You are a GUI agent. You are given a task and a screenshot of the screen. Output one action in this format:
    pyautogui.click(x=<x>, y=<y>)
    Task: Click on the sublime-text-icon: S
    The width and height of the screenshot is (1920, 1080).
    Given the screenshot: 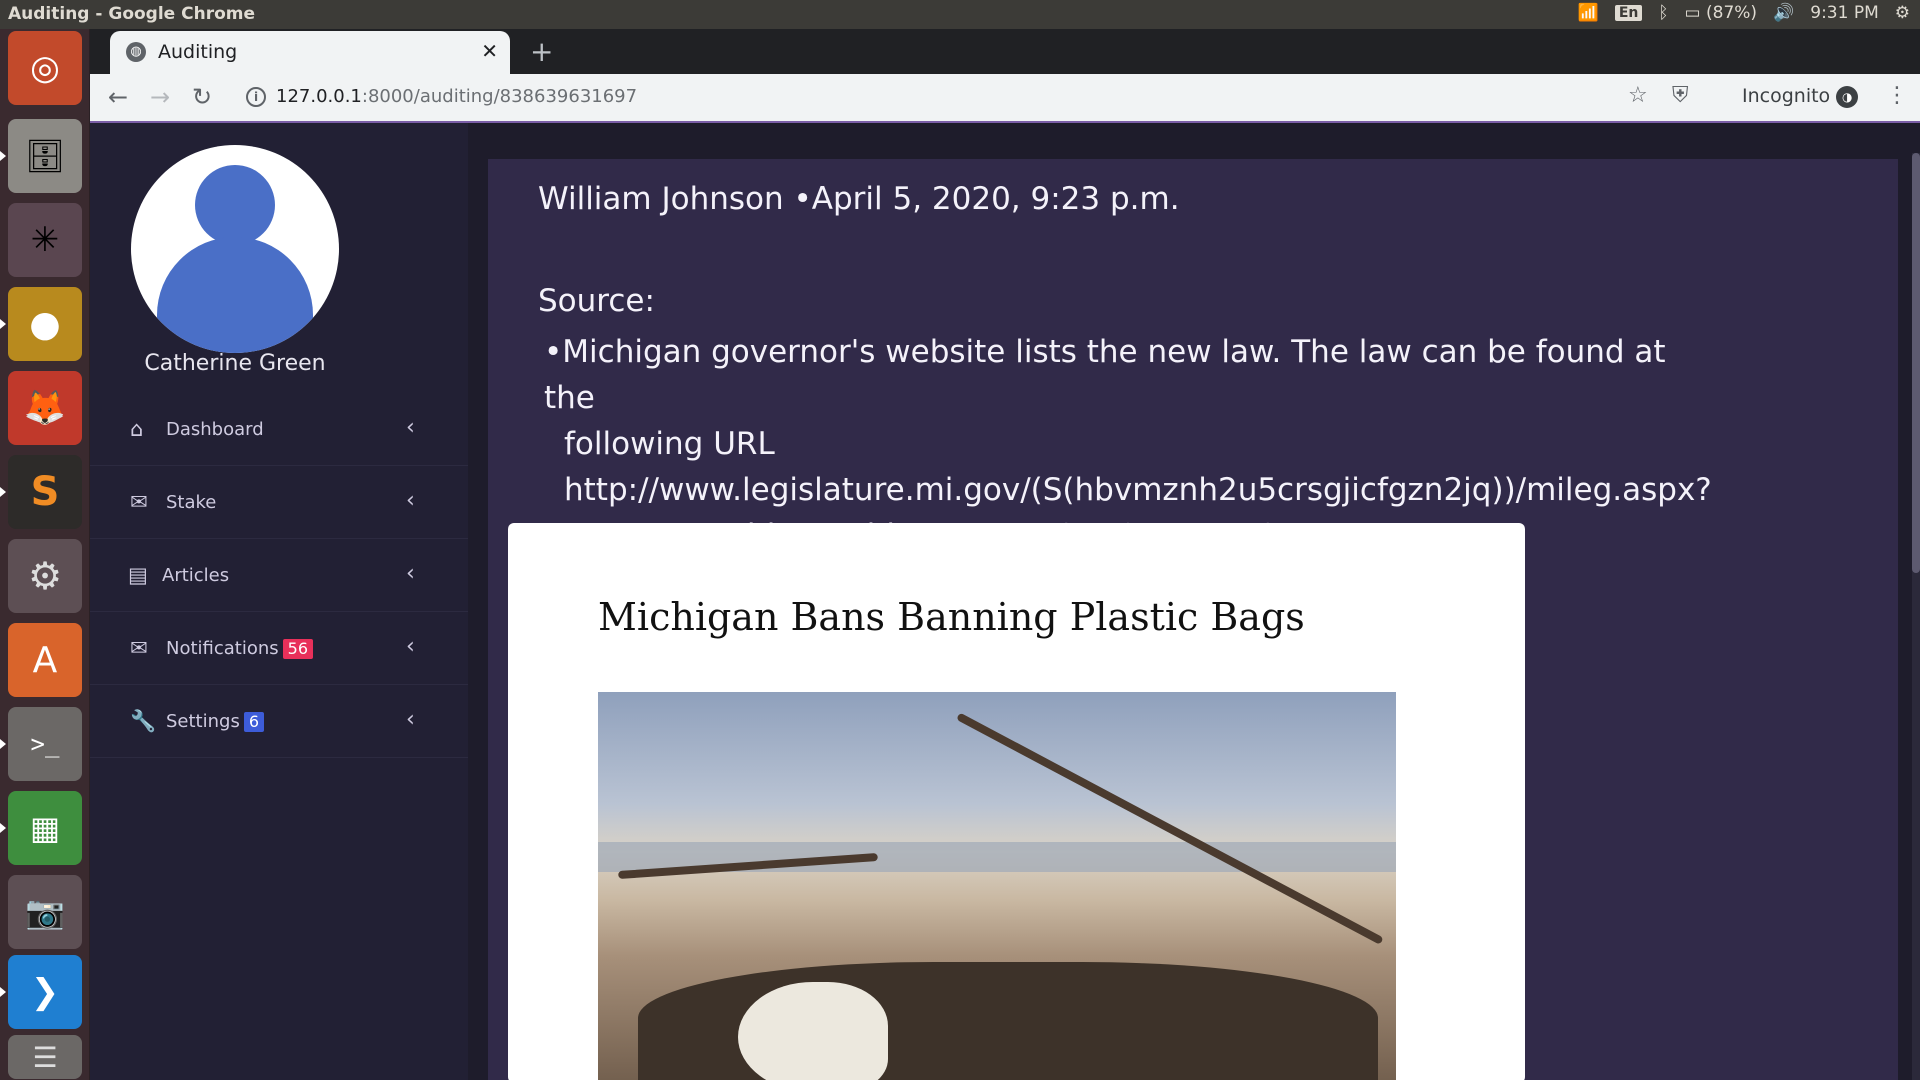 What is the action you would take?
    pyautogui.click(x=45, y=492)
    